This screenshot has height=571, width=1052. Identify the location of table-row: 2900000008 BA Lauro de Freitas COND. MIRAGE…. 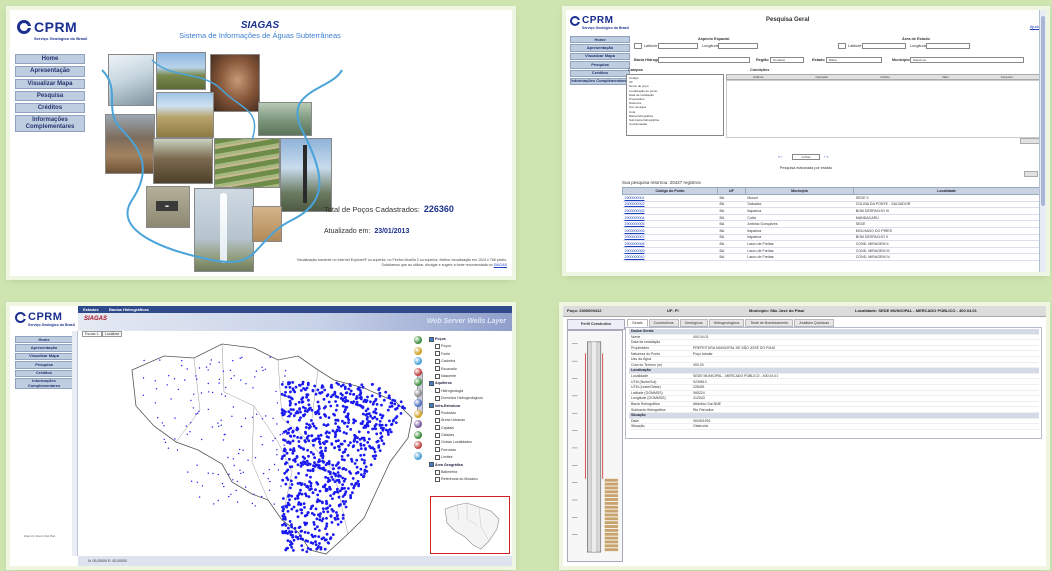
(831, 244).